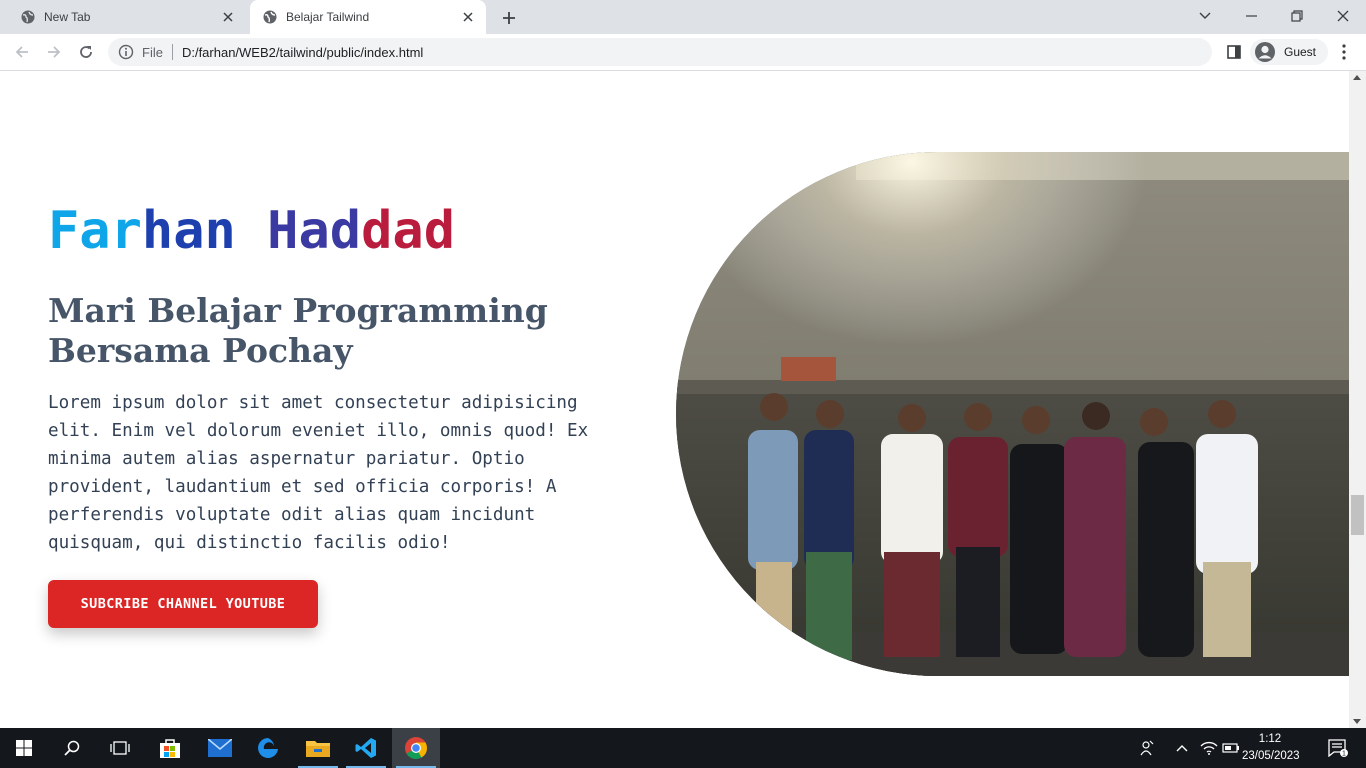  Describe the element at coordinates (509, 18) in the screenshot. I see `new-tab-button` at that location.